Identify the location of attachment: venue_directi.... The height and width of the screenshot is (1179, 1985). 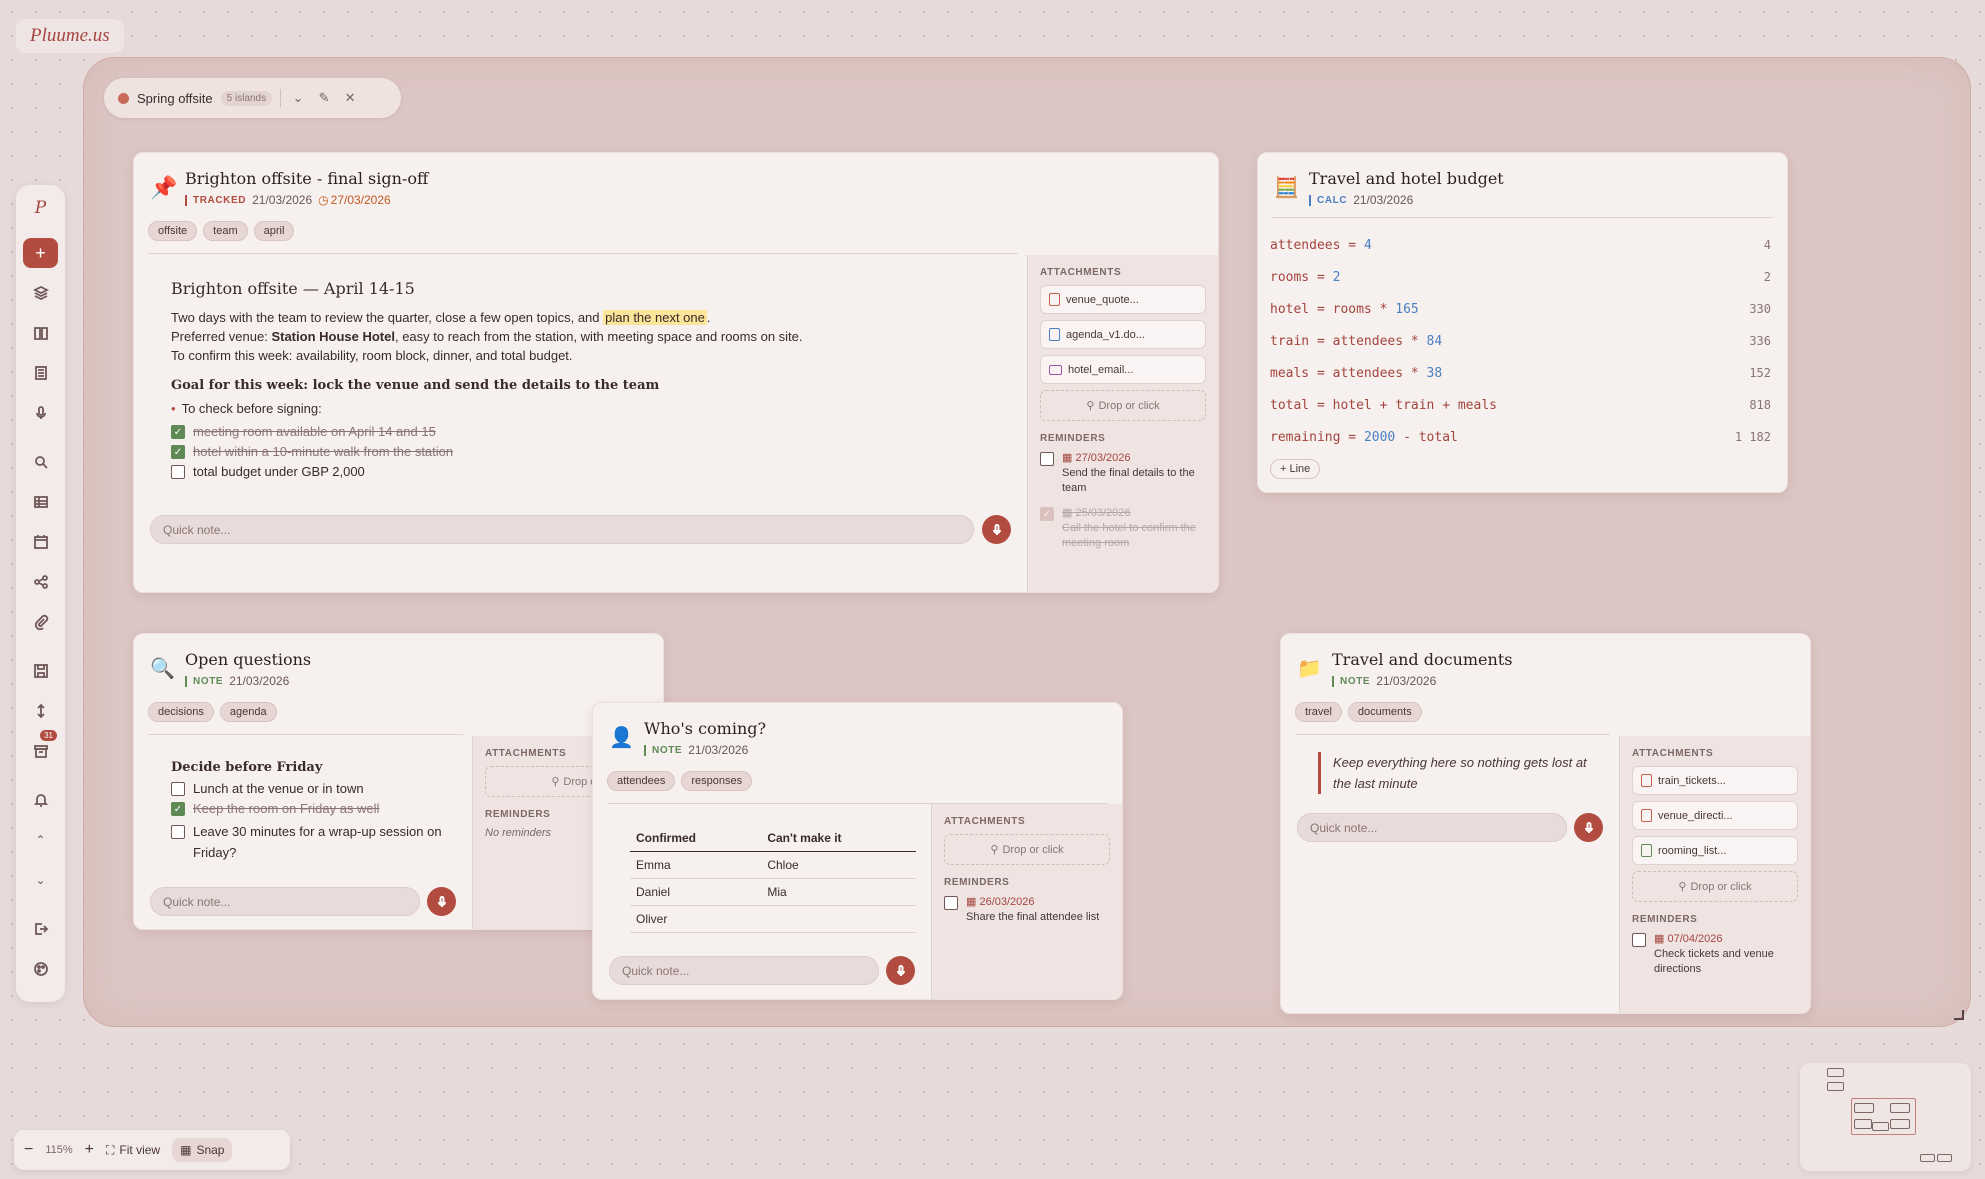
(1715, 815).